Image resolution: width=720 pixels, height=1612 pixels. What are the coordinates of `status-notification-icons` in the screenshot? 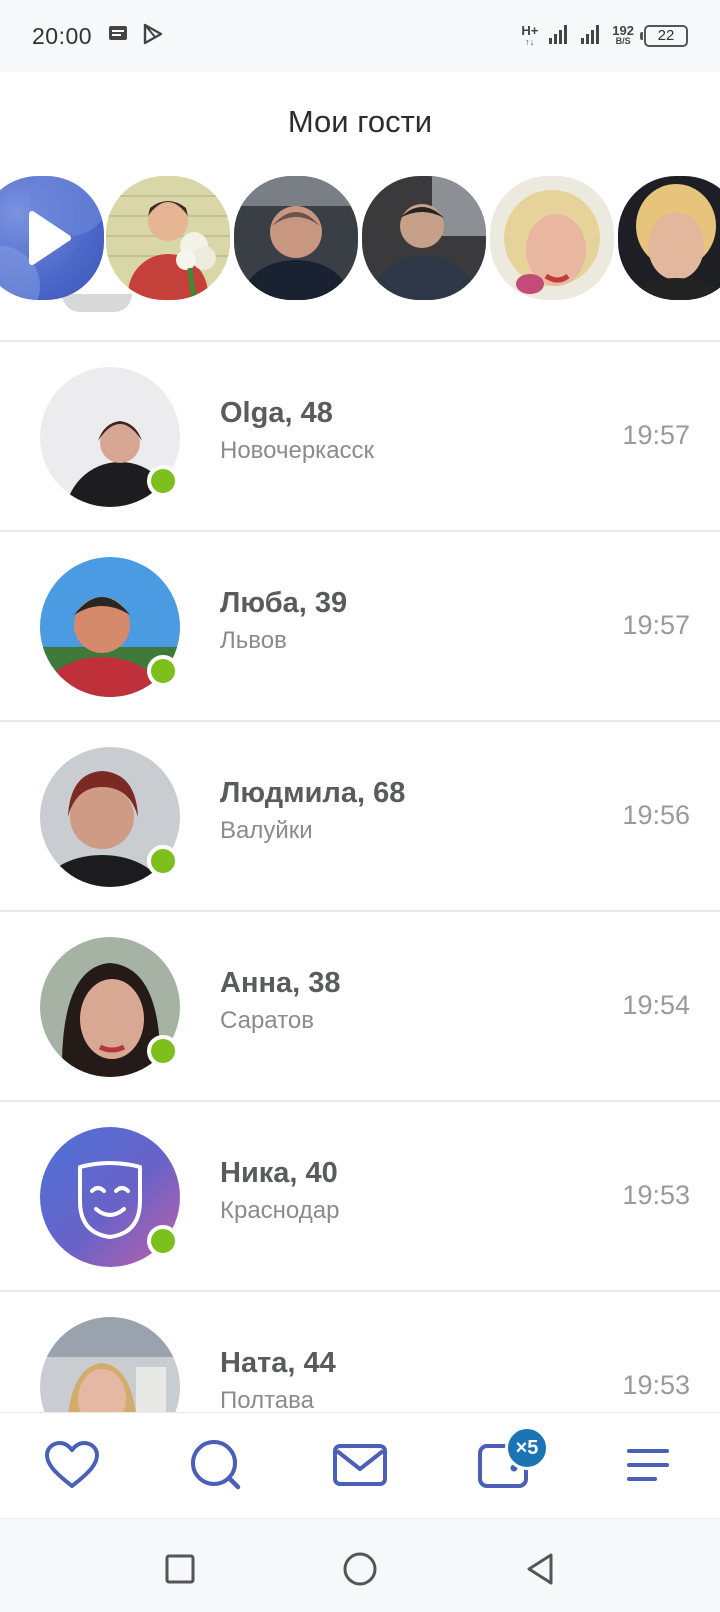 It's located at (136, 36).